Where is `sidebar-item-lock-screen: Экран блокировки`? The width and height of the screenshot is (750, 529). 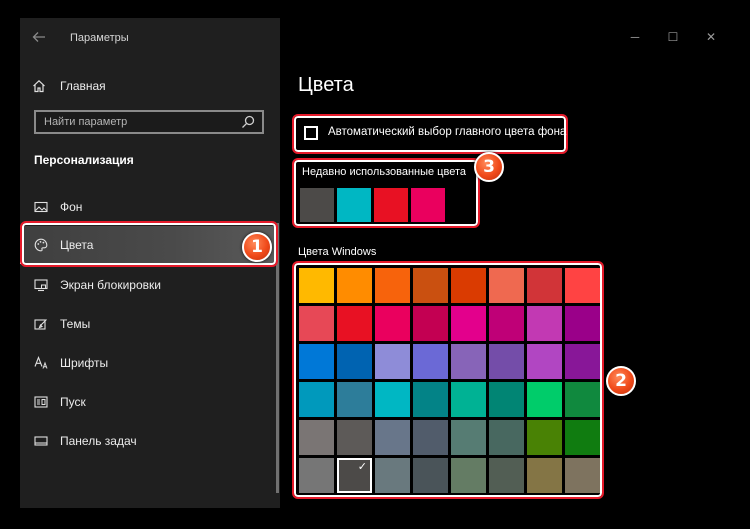 sidebar-item-lock-screen: Экран блокировки is located at coordinates (150, 285).